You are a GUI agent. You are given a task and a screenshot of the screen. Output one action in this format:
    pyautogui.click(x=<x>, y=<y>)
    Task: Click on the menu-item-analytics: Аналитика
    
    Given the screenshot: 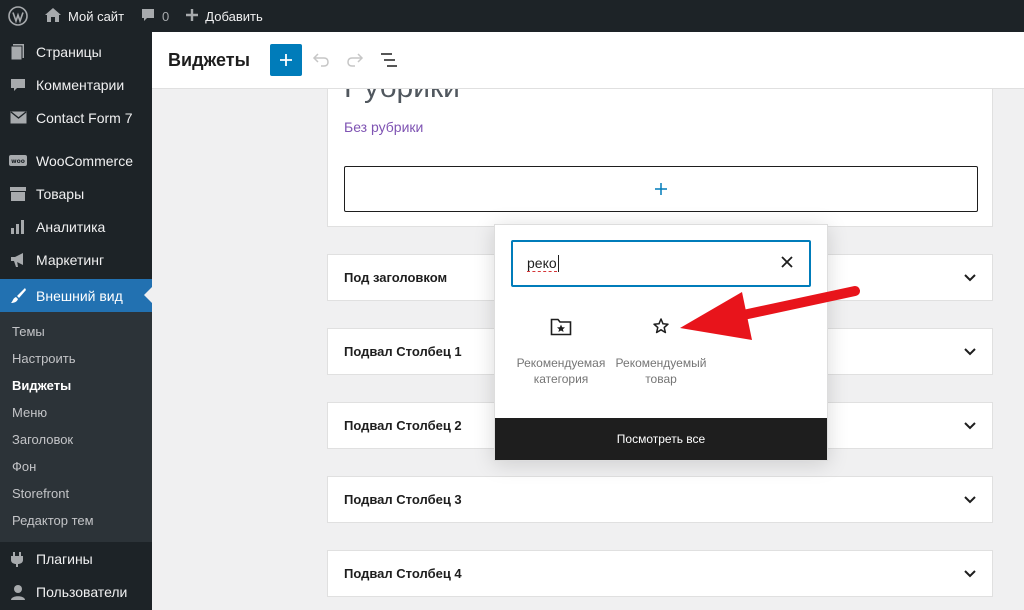 What is the action you would take?
    pyautogui.click(x=76, y=226)
    